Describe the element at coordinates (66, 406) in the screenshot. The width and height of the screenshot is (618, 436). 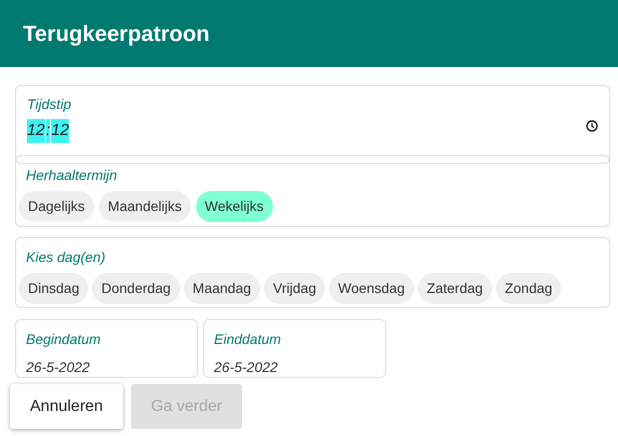
I see `dialog-button: Annuleren` at that location.